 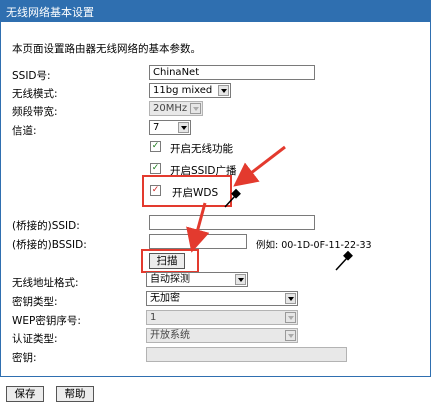 What do you see at coordinates (75, 394) in the screenshot?
I see `help-button: 帮助` at bounding box center [75, 394].